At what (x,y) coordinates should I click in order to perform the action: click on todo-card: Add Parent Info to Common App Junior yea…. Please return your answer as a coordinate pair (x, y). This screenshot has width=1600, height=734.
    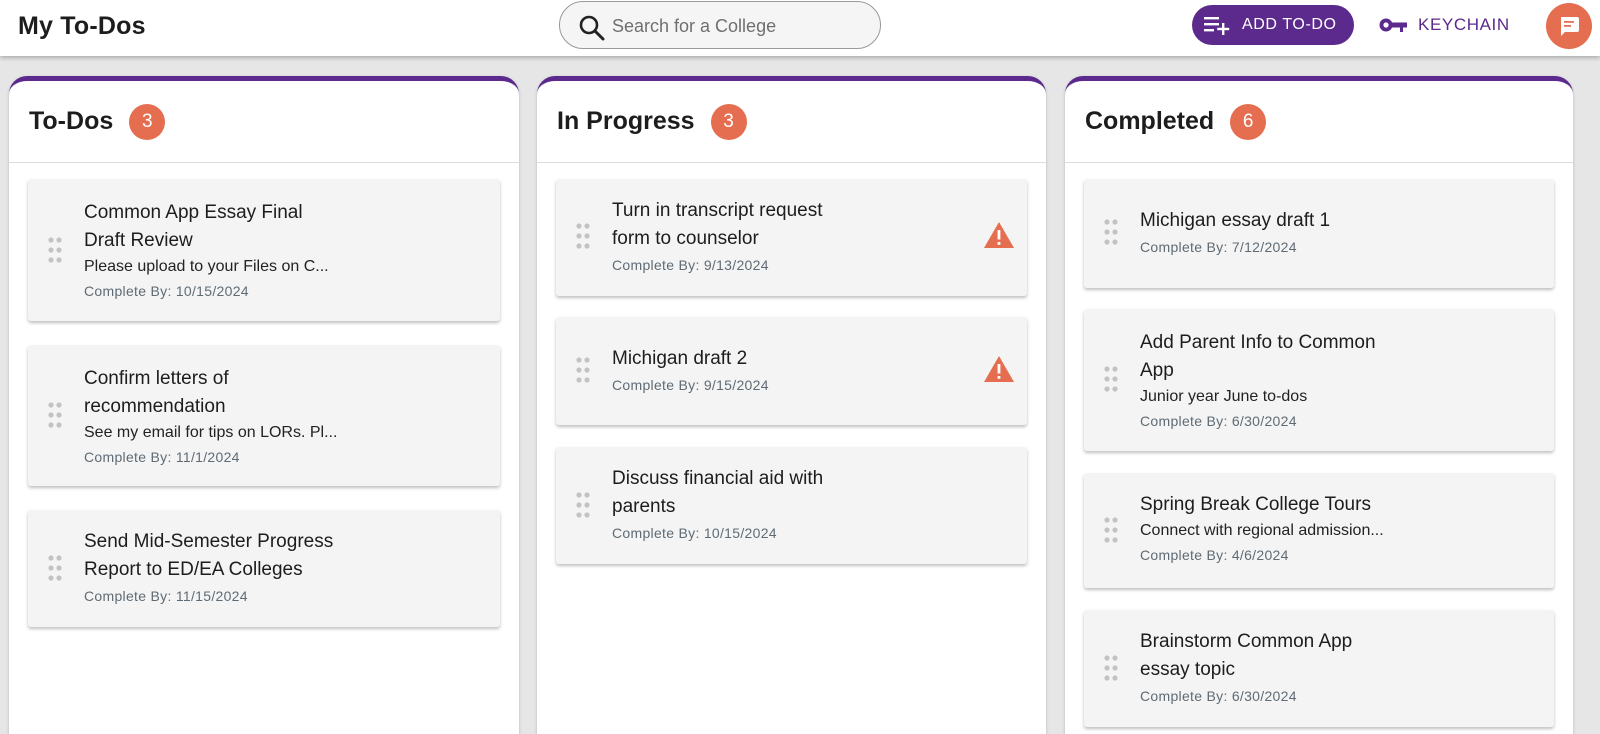
    Looking at the image, I should click on (1319, 380).